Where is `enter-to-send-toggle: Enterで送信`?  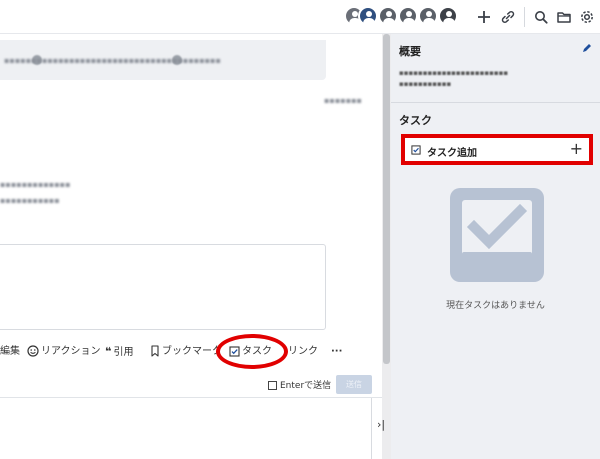 enter-to-send-toggle: Enterで送信 is located at coordinates (299, 385).